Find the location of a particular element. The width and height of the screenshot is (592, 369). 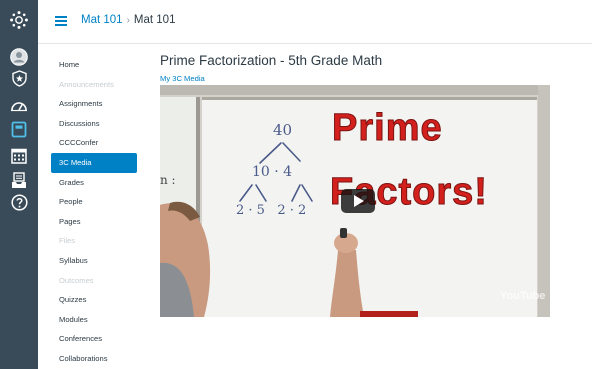

course-nav-item-assignments: Assignments is located at coordinates (94, 104).